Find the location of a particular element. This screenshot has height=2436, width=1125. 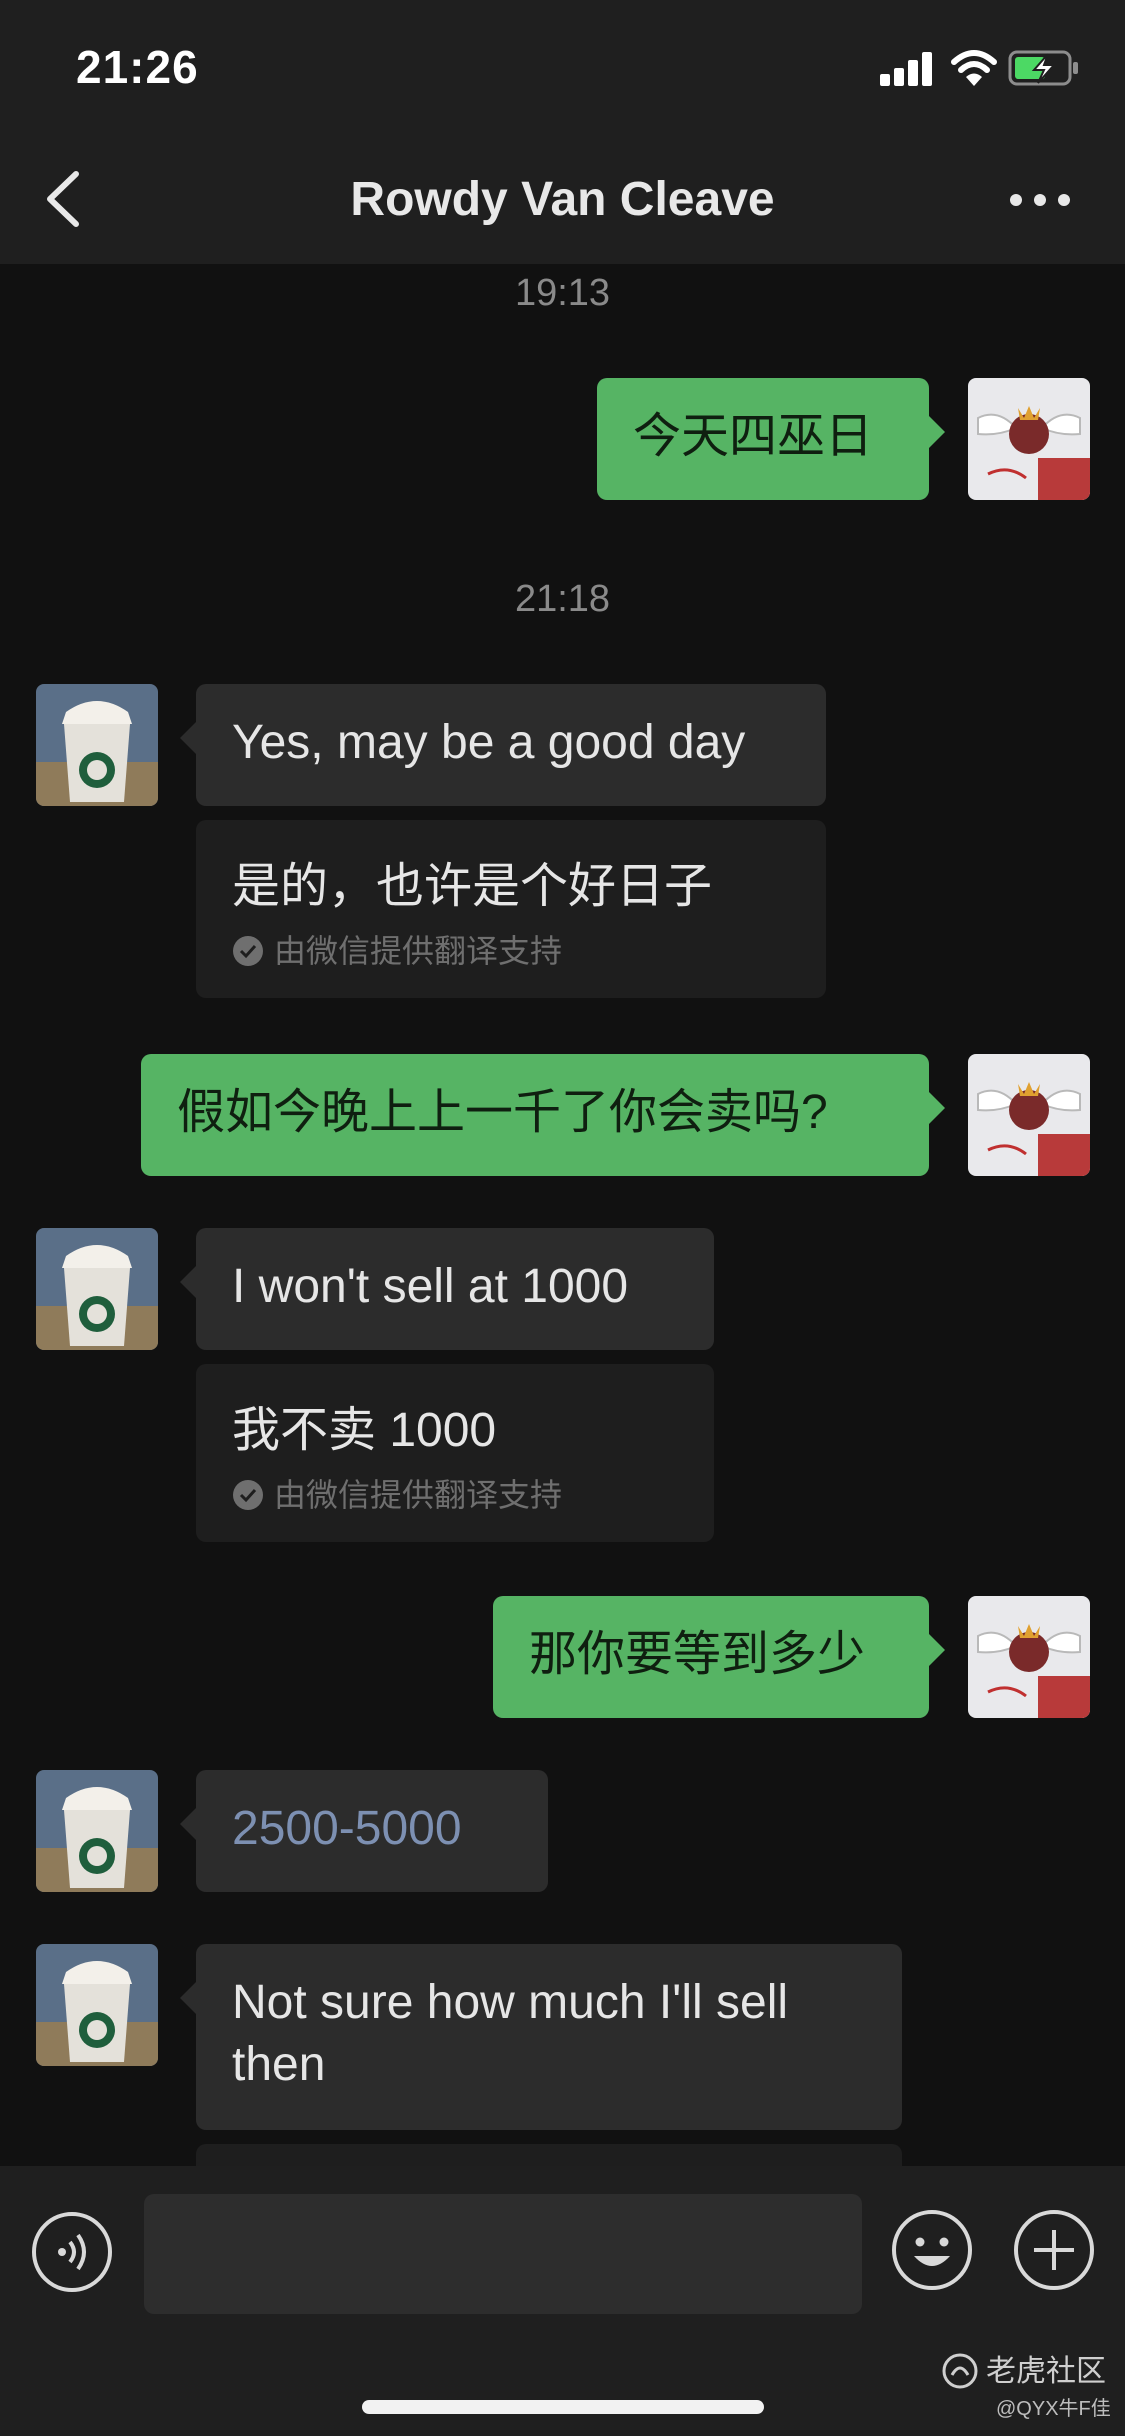

chat-title: Rowdy Van Cleave is located at coordinates (562, 199).